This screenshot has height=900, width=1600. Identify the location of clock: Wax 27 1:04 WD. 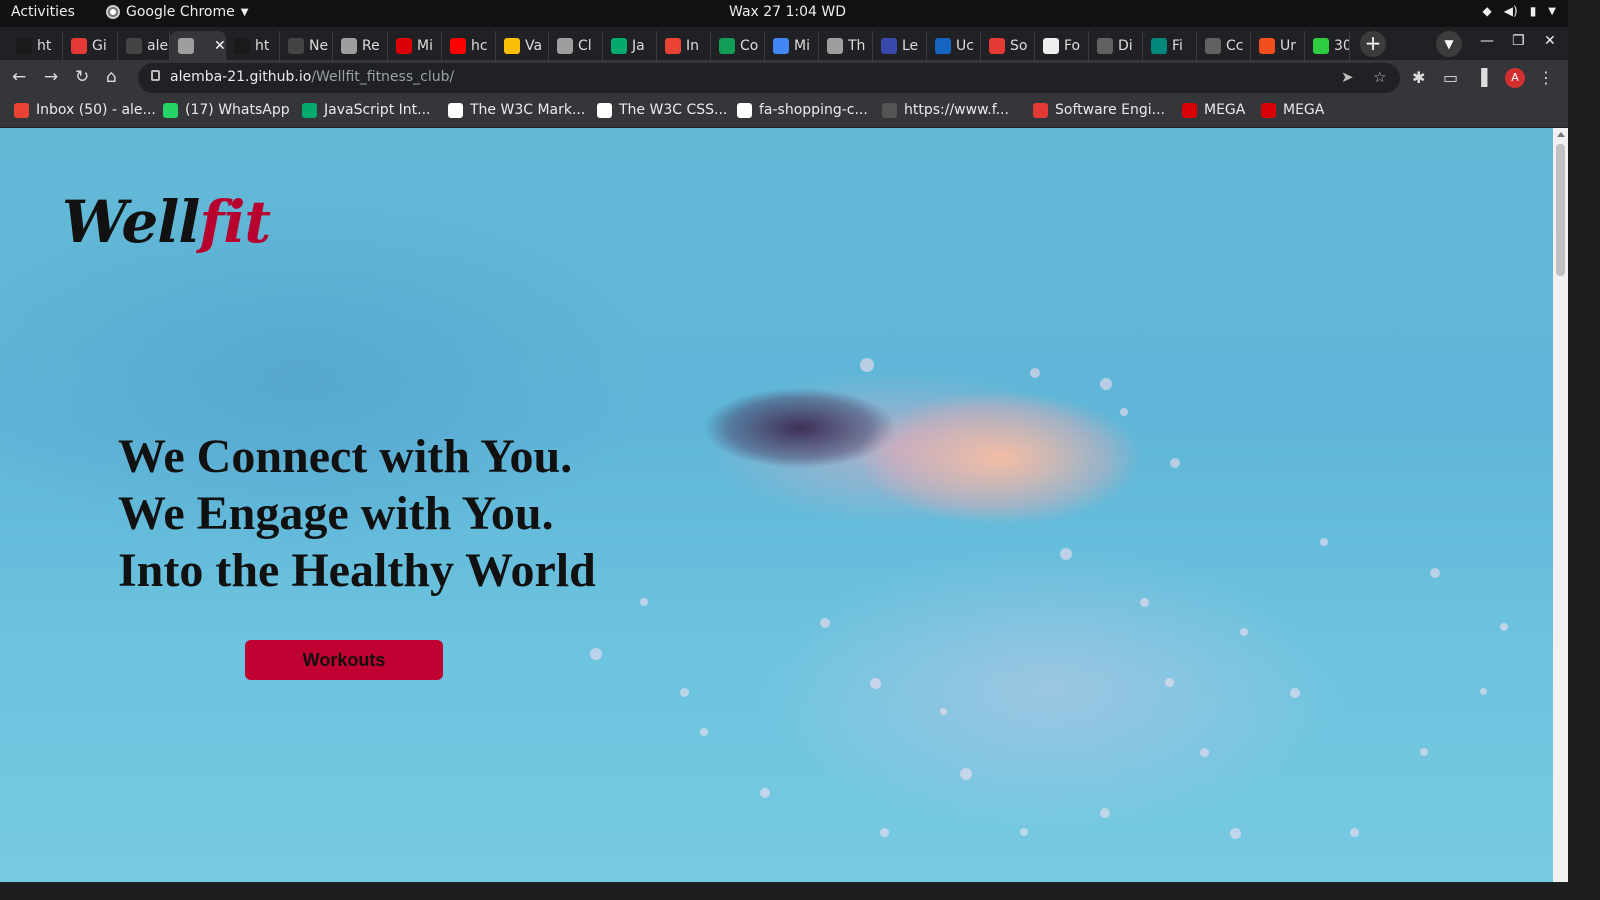
(787, 12).